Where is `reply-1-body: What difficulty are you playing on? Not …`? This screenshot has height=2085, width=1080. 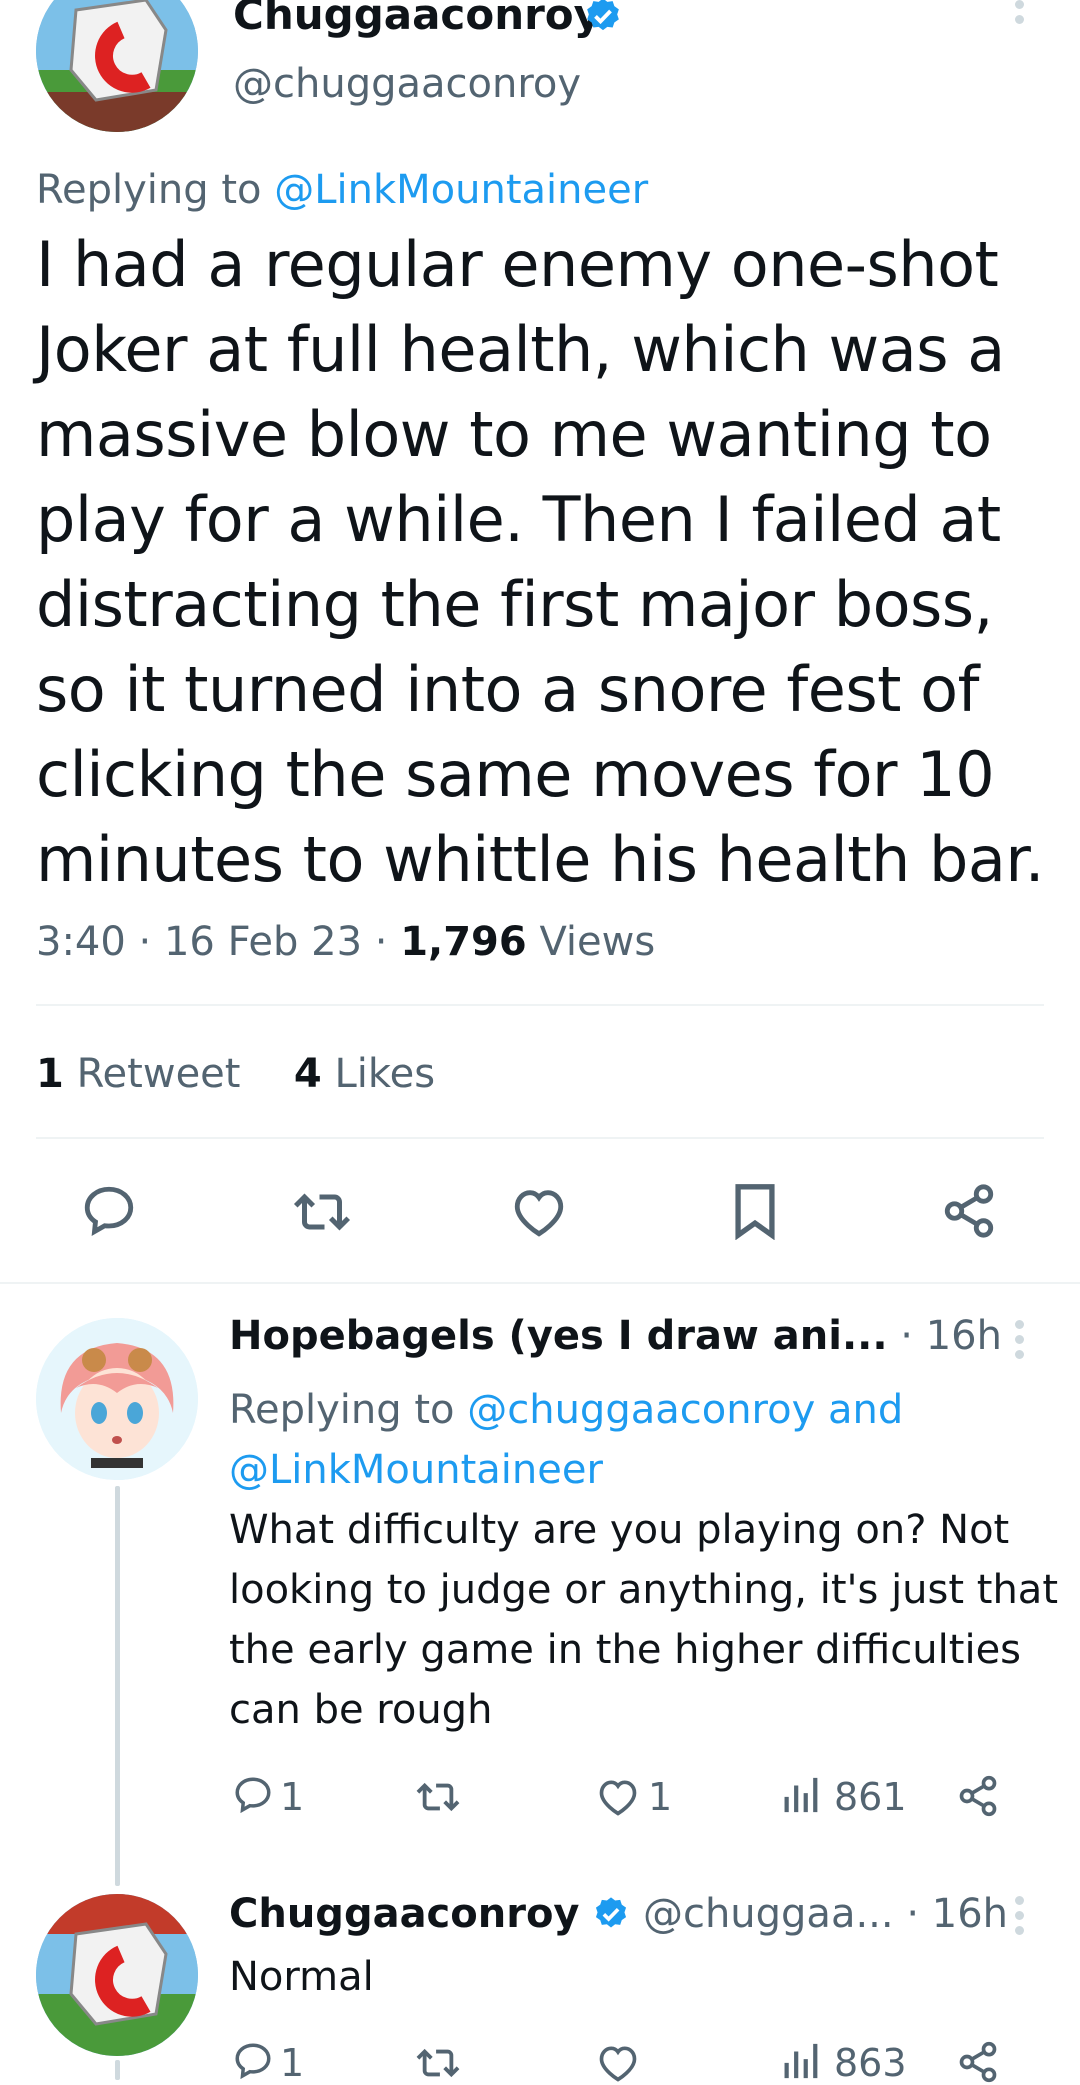
reply-1-body: What difficulty are you playing on? Not … is located at coordinates (644, 1620).